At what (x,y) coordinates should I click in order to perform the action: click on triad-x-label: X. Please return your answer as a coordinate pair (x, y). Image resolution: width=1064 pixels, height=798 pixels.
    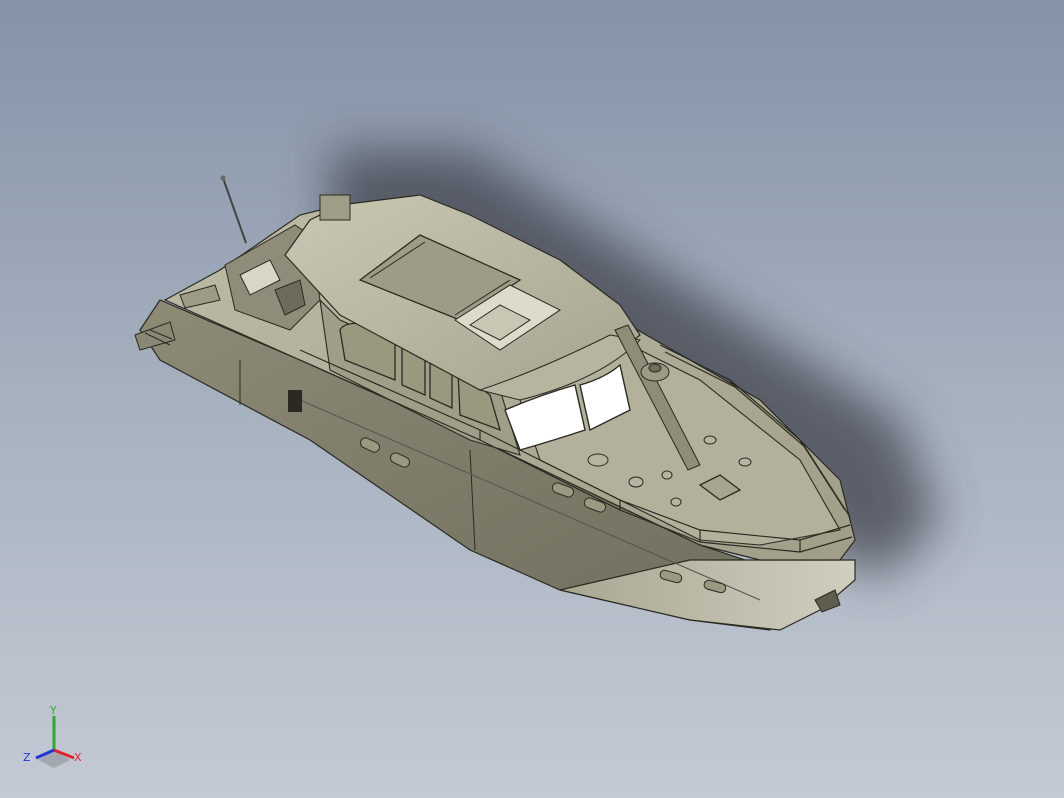
    Looking at the image, I should click on (78, 757).